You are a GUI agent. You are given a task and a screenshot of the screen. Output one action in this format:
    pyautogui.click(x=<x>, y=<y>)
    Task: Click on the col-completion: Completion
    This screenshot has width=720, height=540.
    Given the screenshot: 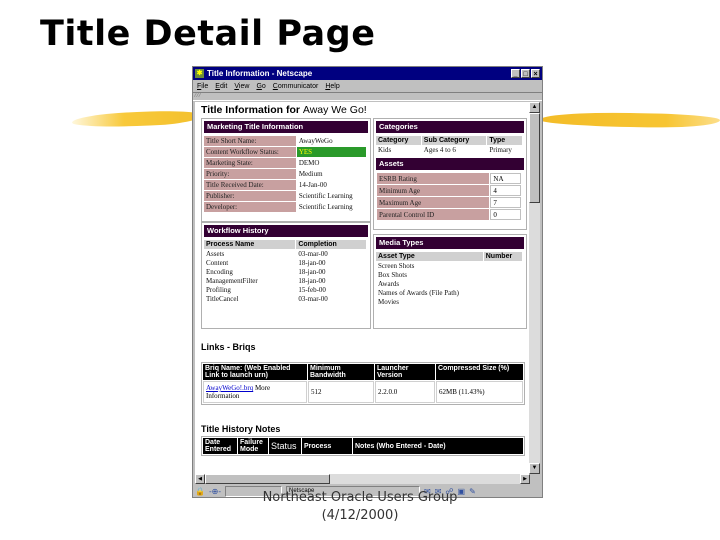 What is the action you would take?
    pyautogui.click(x=331, y=244)
    